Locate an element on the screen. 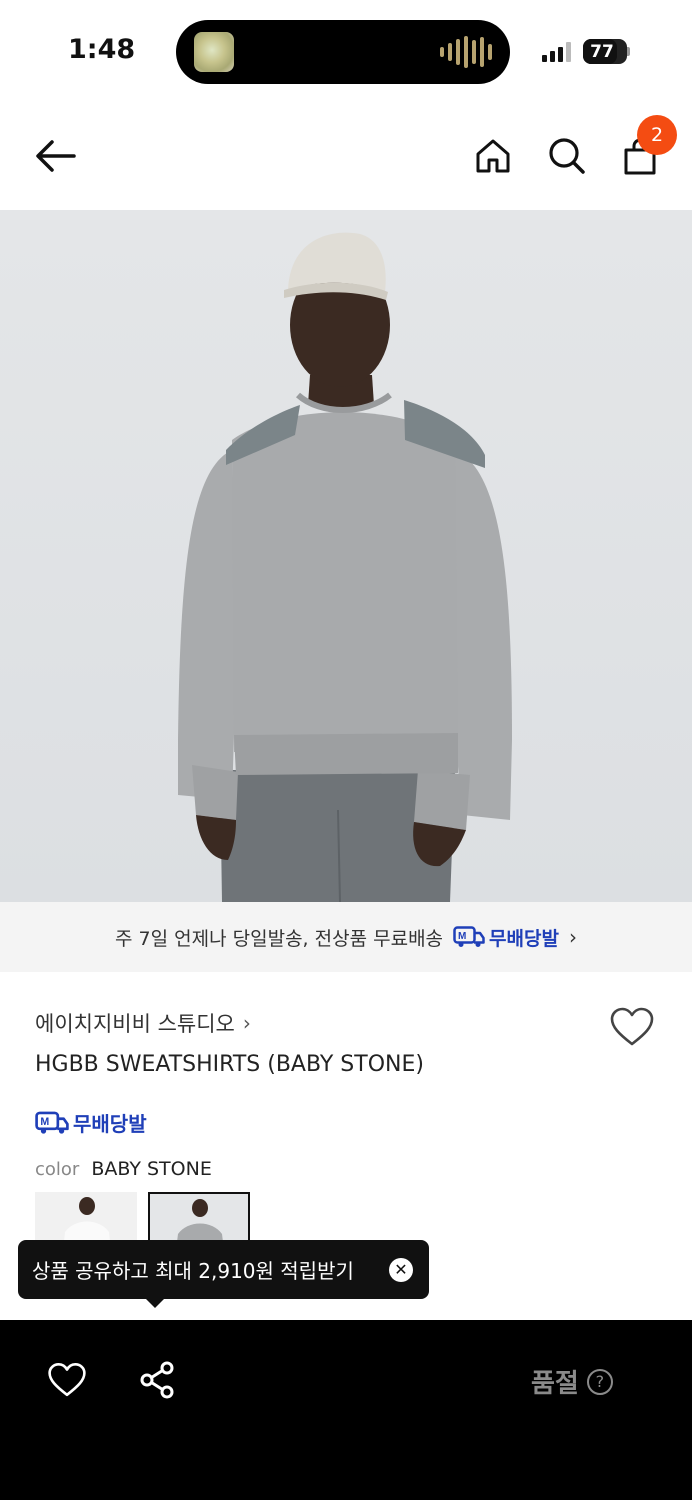  audio-waveform-icon is located at coordinates (466, 52).